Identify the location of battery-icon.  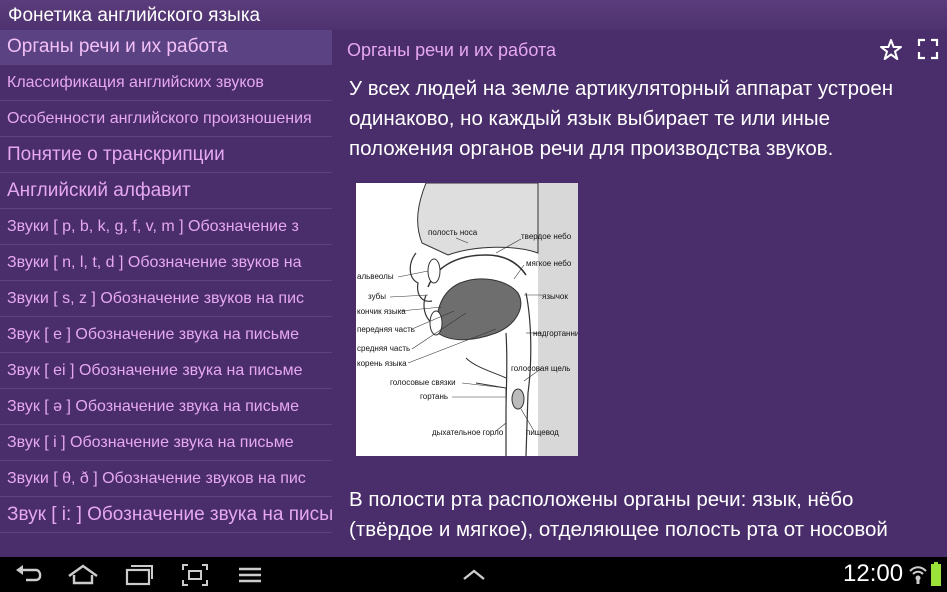
(936, 574).